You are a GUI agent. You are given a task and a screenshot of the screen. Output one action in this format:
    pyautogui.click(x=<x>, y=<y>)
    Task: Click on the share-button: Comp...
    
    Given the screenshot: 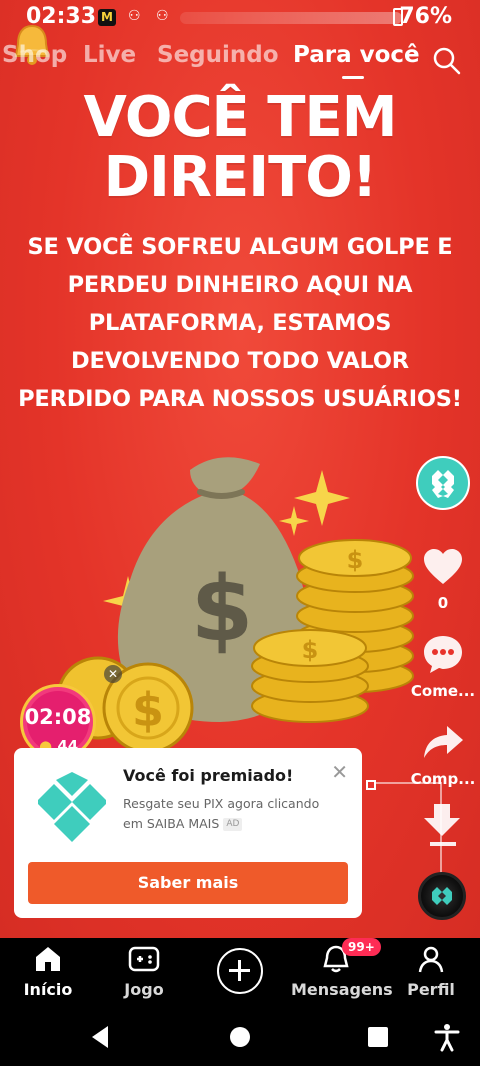 What is the action you would take?
    pyautogui.click(x=443, y=754)
    